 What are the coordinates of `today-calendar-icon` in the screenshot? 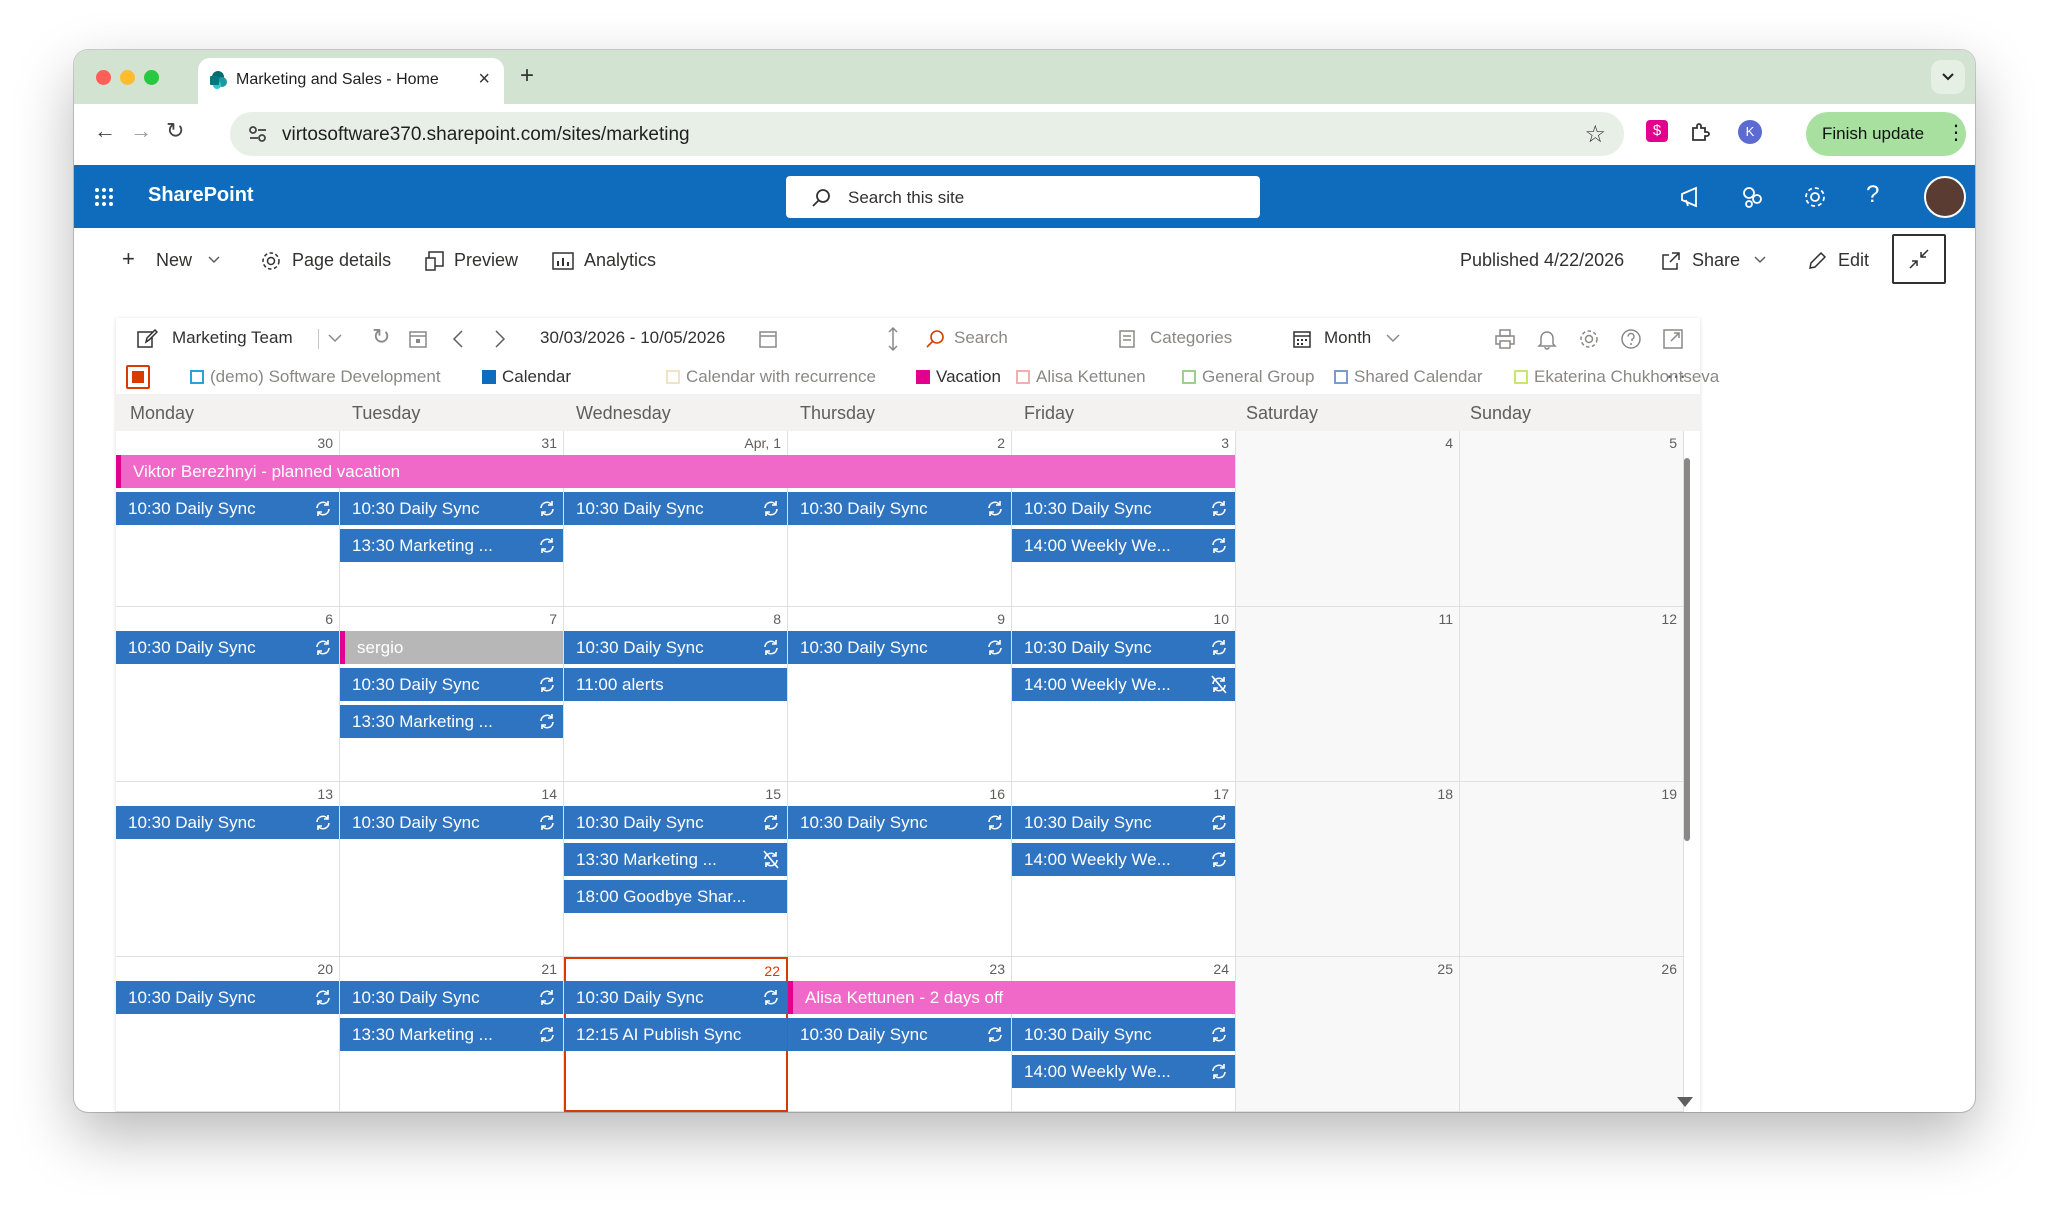 It's located at (418, 339).